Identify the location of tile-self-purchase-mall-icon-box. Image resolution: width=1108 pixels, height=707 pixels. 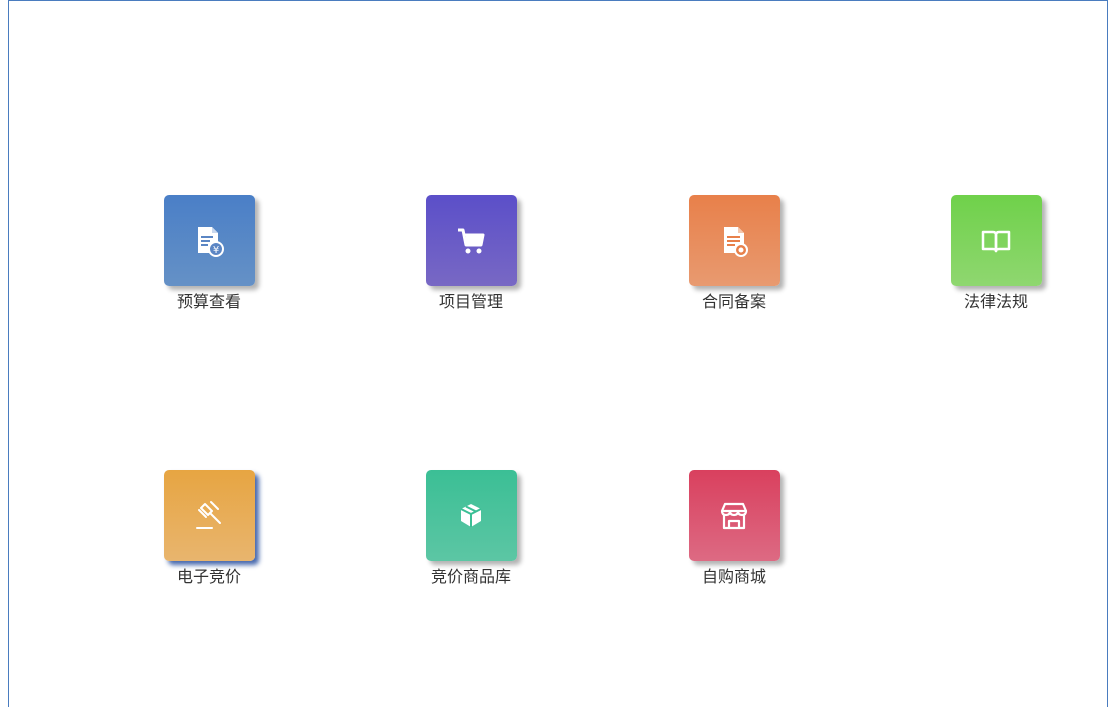
(734, 515).